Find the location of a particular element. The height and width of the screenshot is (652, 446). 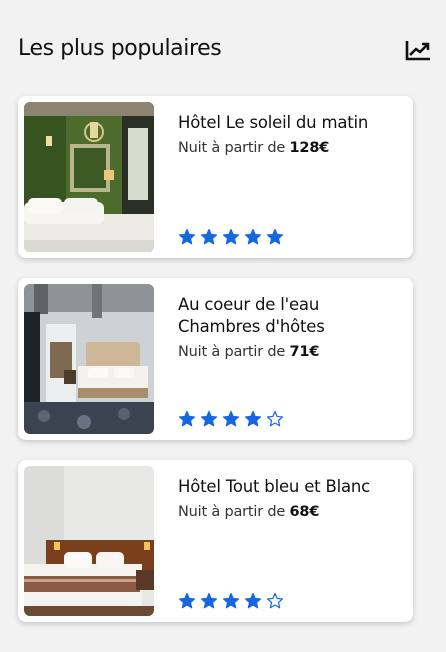

hotel-price: Nuit à partir de 128€ is located at coordinates (288, 148).